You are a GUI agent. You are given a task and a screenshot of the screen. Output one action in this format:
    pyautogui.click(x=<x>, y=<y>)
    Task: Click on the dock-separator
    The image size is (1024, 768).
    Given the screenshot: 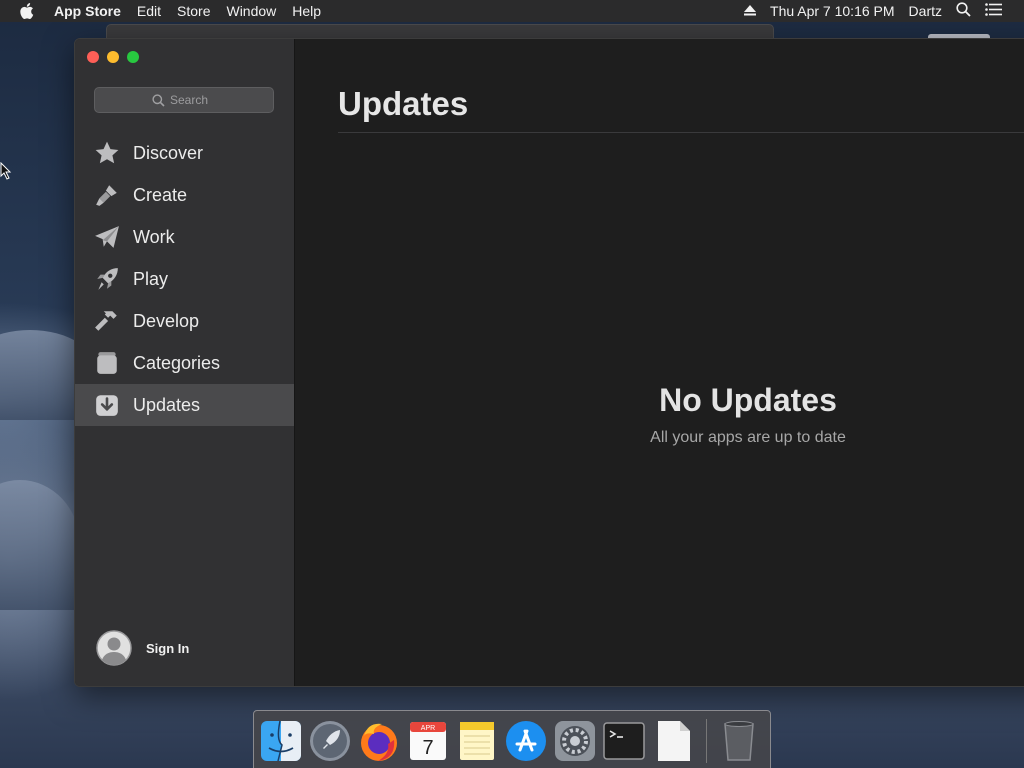 What is the action you would take?
    pyautogui.click(x=706, y=741)
    